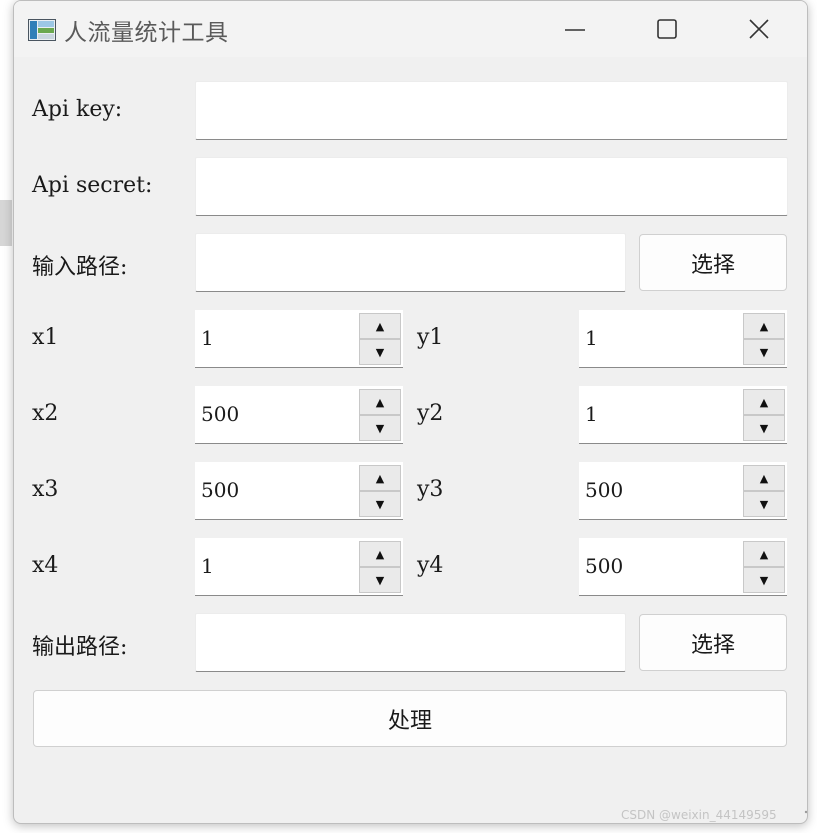 The image size is (817, 833). What do you see at coordinates (380, 554) in the screenshot?
I see `x4-increment-button: ▲` at bounding box center [380, 554].